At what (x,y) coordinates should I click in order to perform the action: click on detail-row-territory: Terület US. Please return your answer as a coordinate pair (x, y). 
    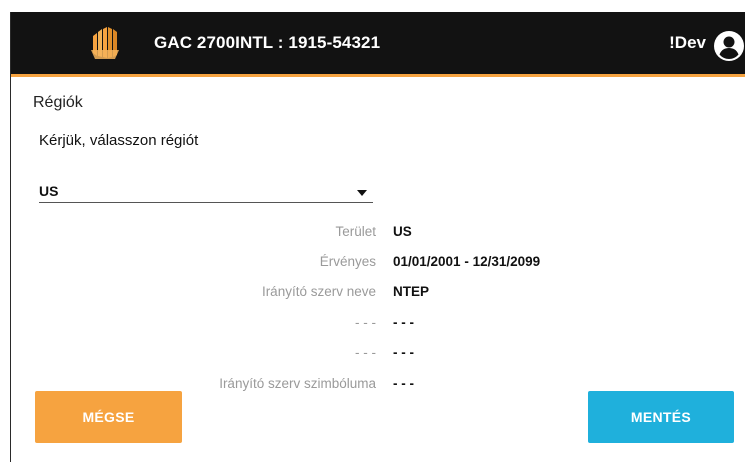
    Looking at the image, I should click on (378, 234).